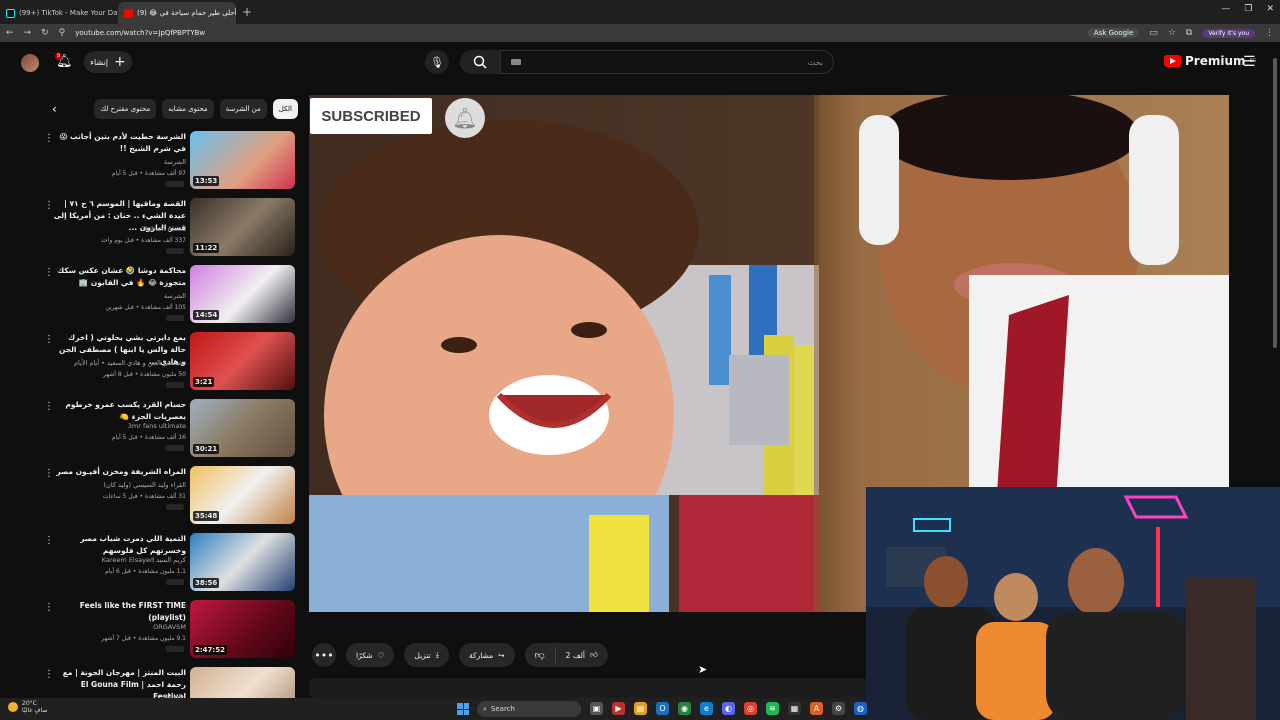  Describe the element at coordinates (667, 62) in the screenshot. I see `search-input: بحث` at that location.